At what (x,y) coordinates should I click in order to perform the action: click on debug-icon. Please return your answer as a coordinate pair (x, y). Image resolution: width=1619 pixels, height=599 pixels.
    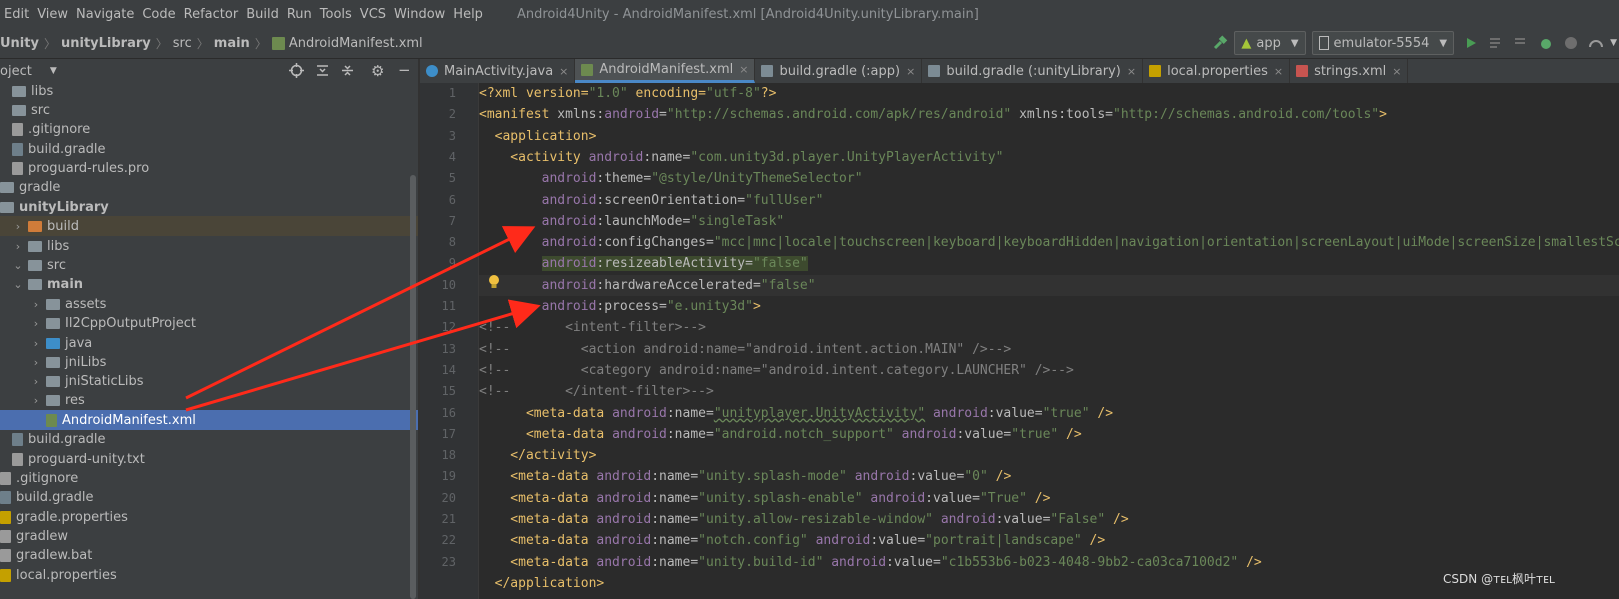
    Looking at the image, I should click on (1546, 43).